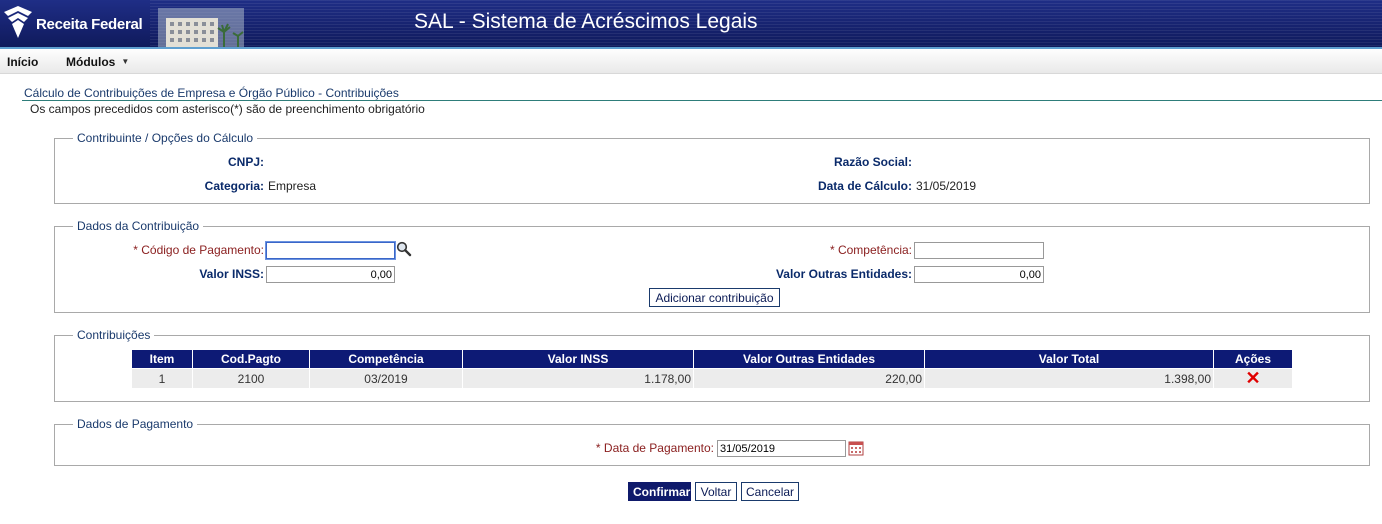 The image size is (1382, 524). Describe the element at coordinates (125, 61) in the screenshot. I see `caret-down-icon: ▼` at that location.